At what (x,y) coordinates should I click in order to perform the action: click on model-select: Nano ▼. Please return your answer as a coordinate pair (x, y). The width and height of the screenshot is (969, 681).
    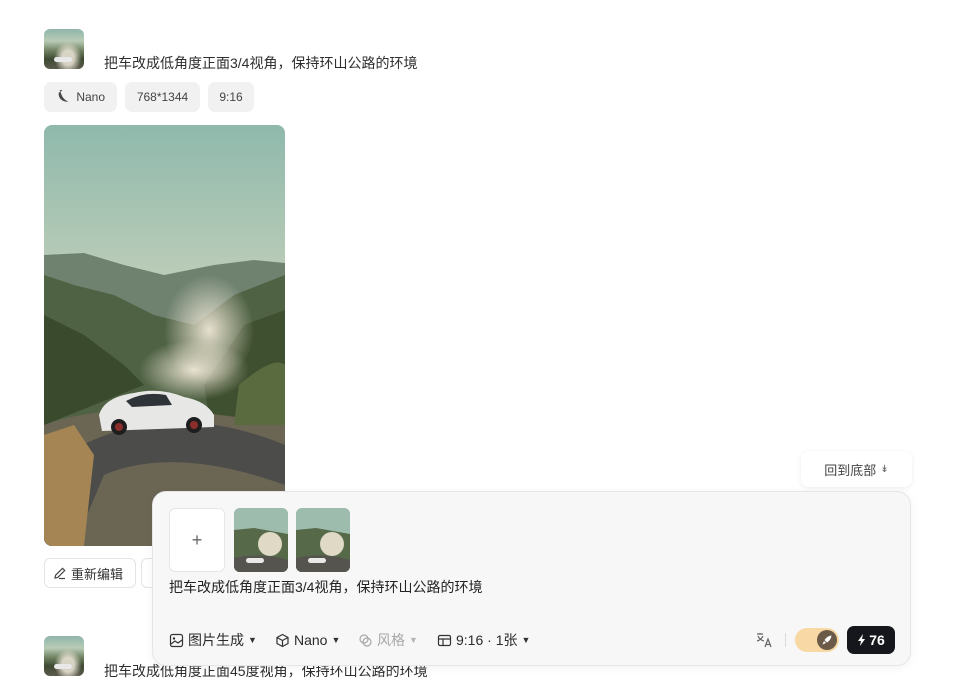
    Looking at the image, I should click on (307, 640).